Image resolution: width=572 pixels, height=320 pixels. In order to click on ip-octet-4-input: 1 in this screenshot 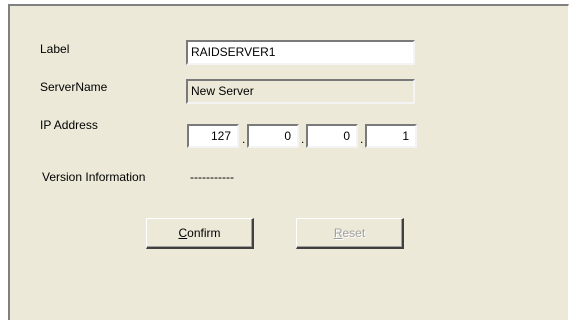, I will do `click(391, 136)`.